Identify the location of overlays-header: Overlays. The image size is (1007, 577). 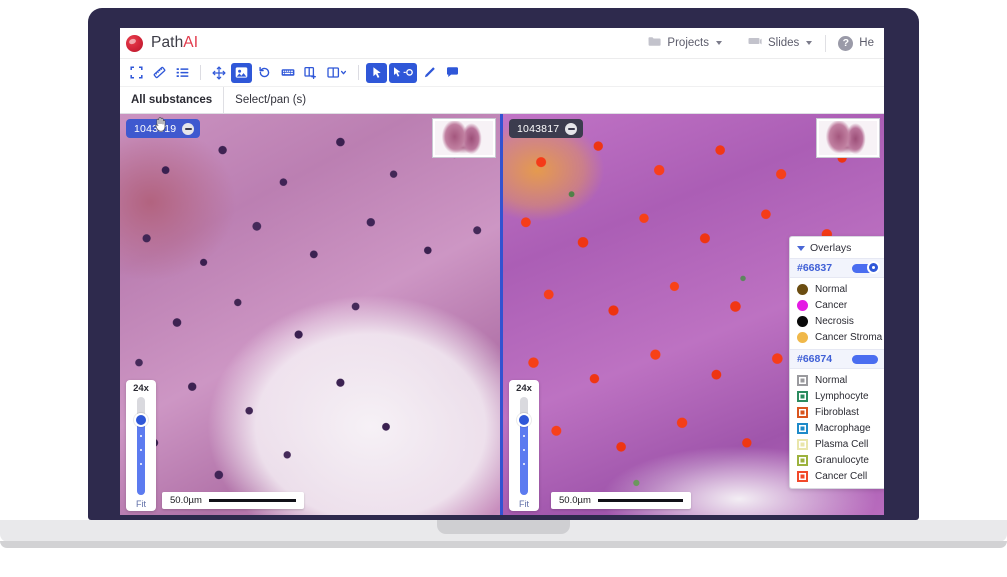
(837, 247).